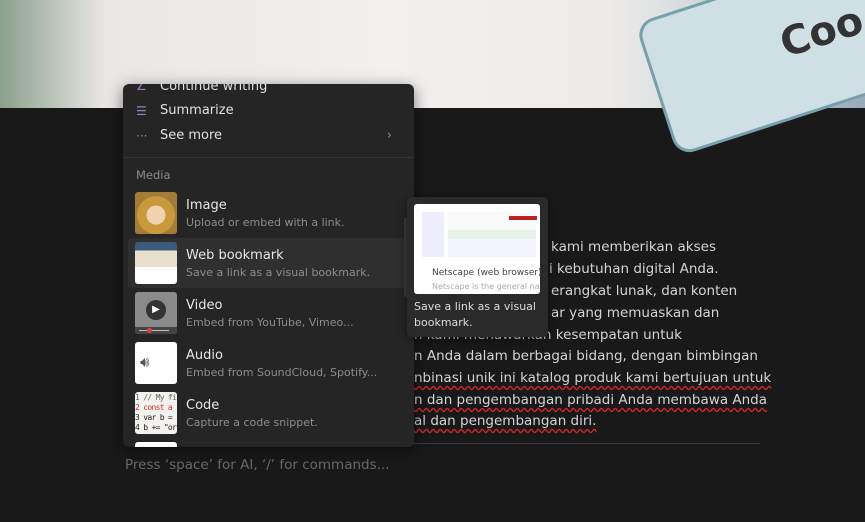 The height and width of the screenshot is (522, 865). What do you see at coordinates (142, 135) in the screenshot?
I see `more-icon: ···` at bounding box center [142, 135].